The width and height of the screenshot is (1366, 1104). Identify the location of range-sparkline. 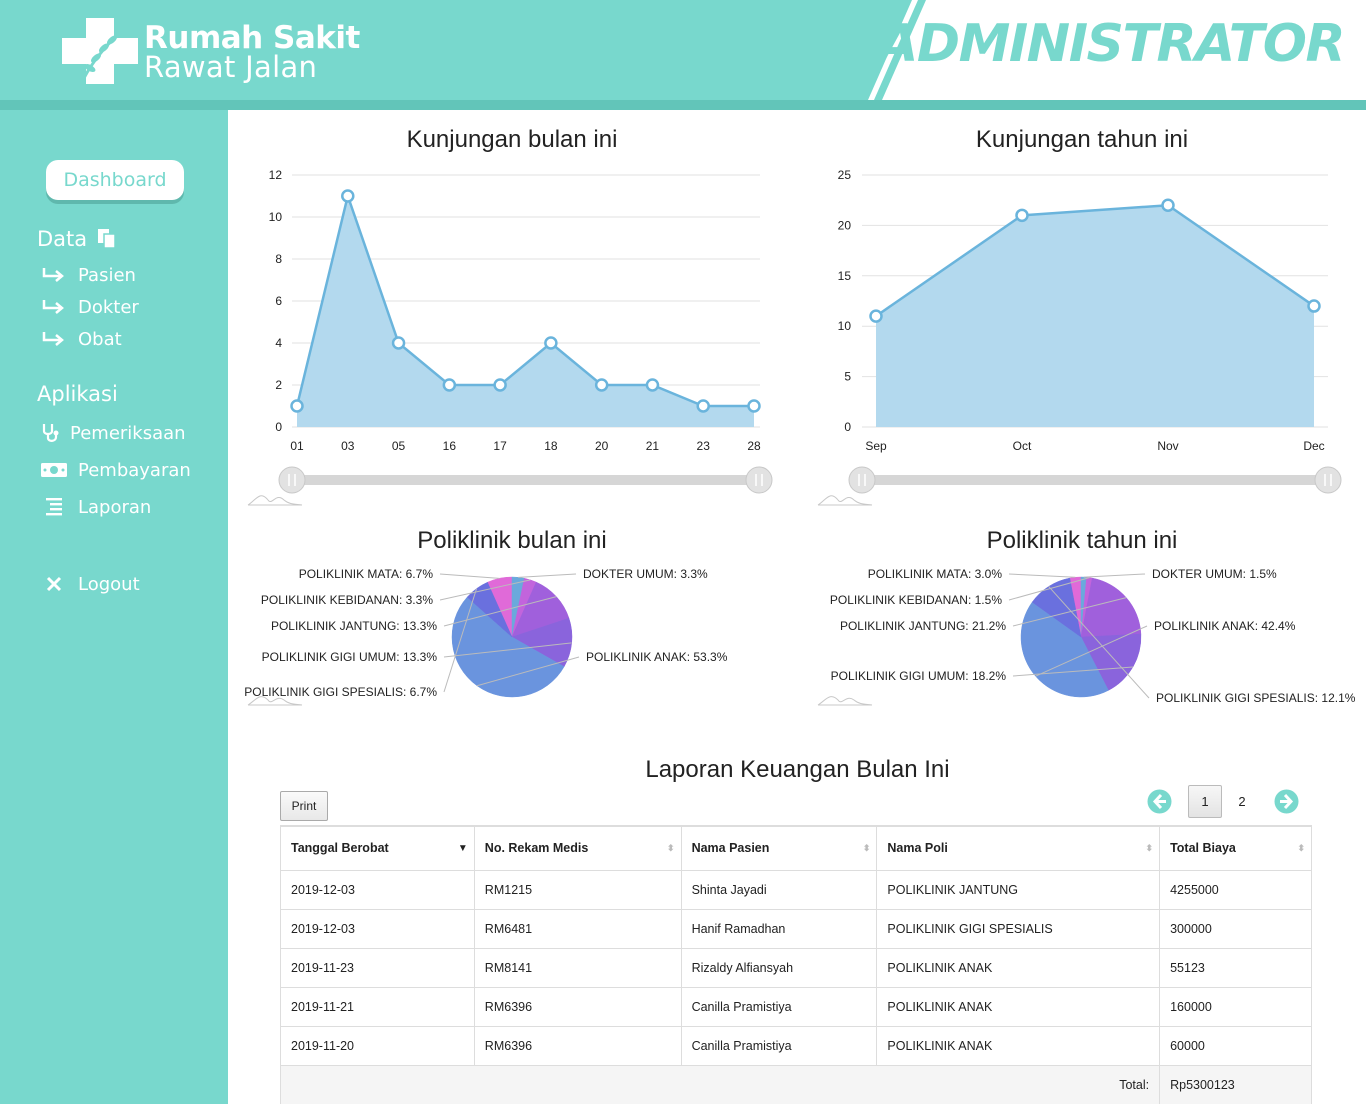
(275, 500).